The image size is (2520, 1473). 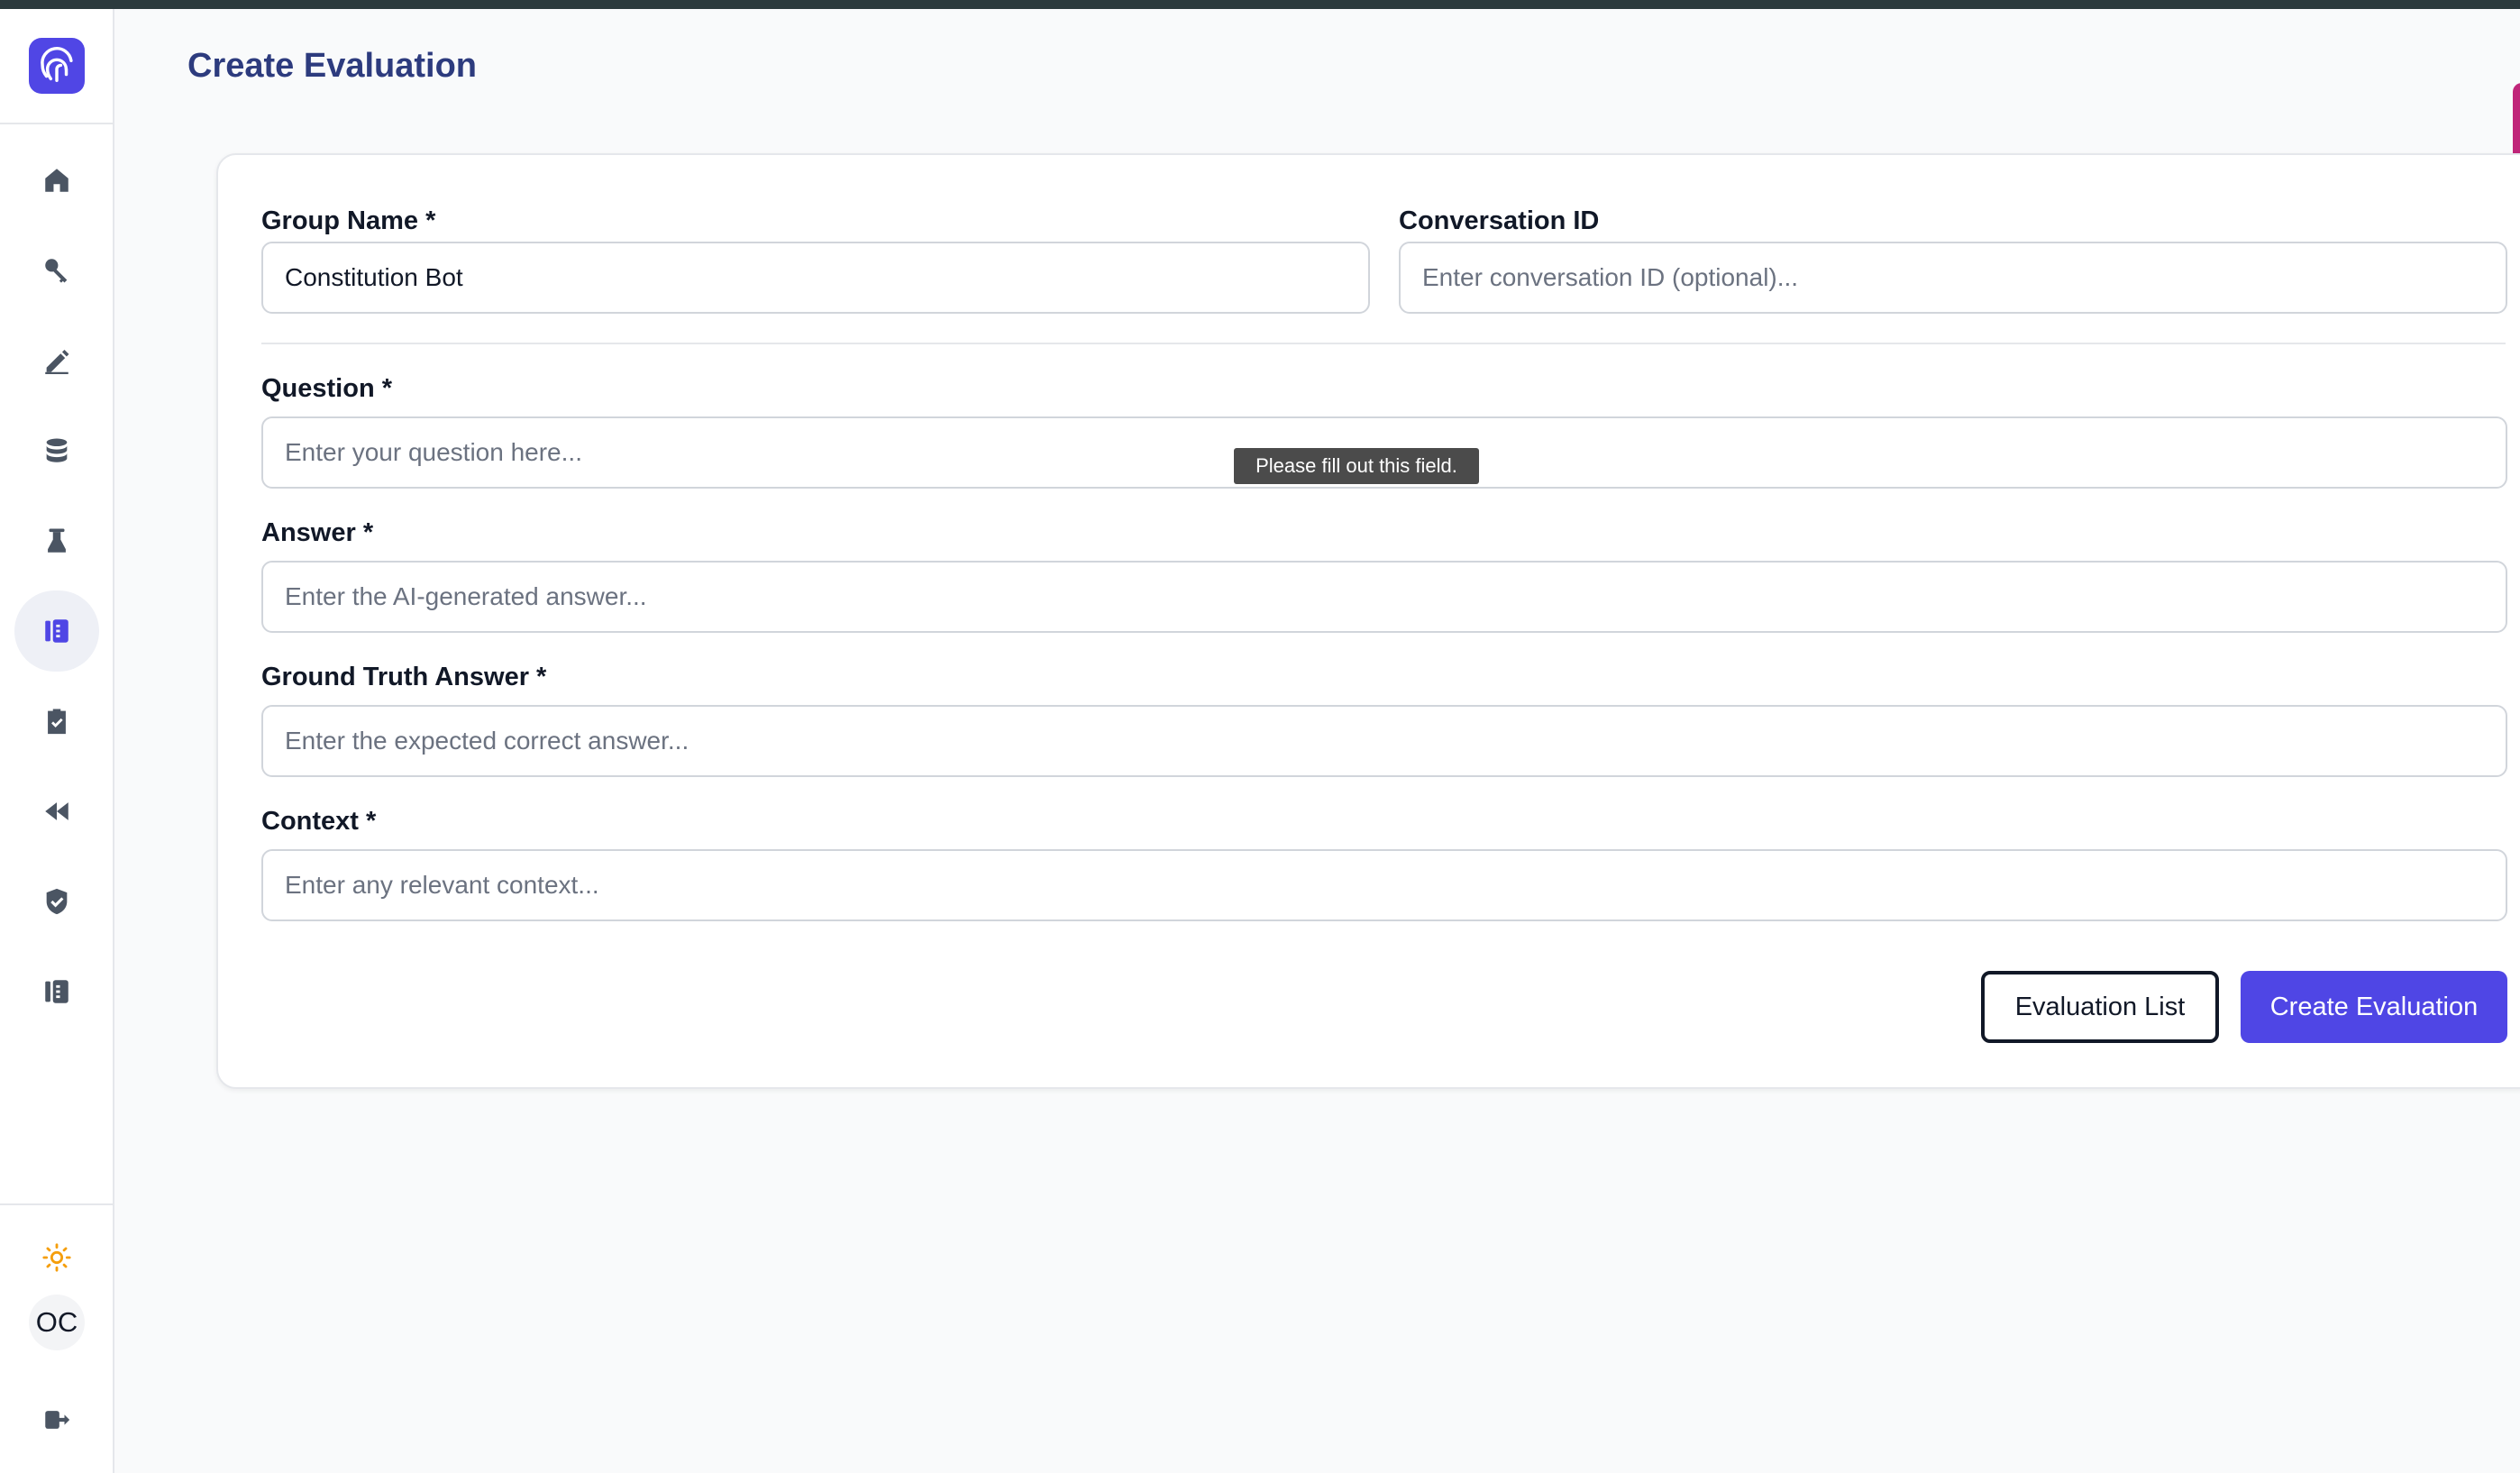 I want to click on sidebar-divider, so click(x=57, y=1204).